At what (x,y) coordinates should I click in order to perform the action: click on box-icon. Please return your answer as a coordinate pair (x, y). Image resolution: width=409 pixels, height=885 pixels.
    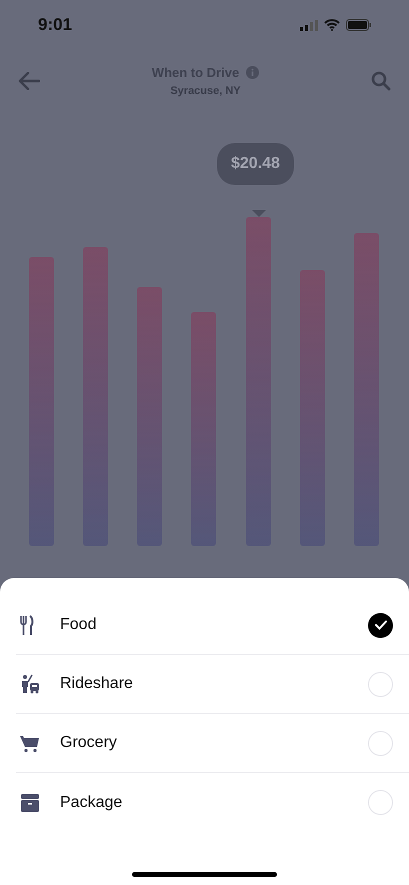
    Looking at the image, I should click on (30, 803).